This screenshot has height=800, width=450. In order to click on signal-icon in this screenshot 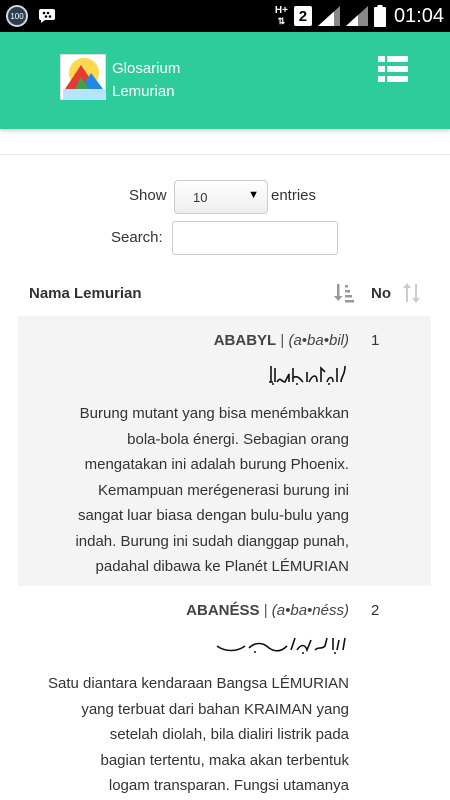, I will do `click(328, 16)`.